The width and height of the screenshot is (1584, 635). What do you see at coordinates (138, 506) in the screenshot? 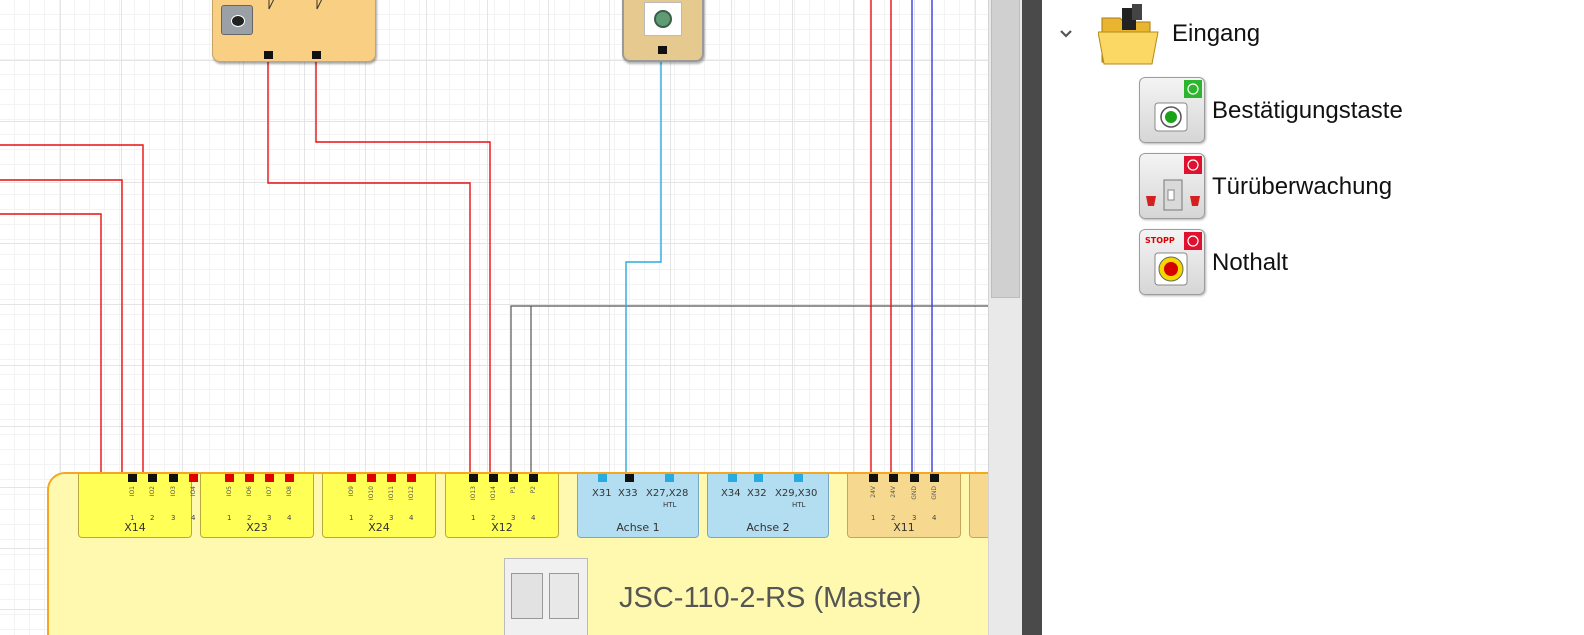
I see `connector-x14: IO1 IO2 IO3 IO4 1 2 3 4 X14` at bounding box center [138, 506].